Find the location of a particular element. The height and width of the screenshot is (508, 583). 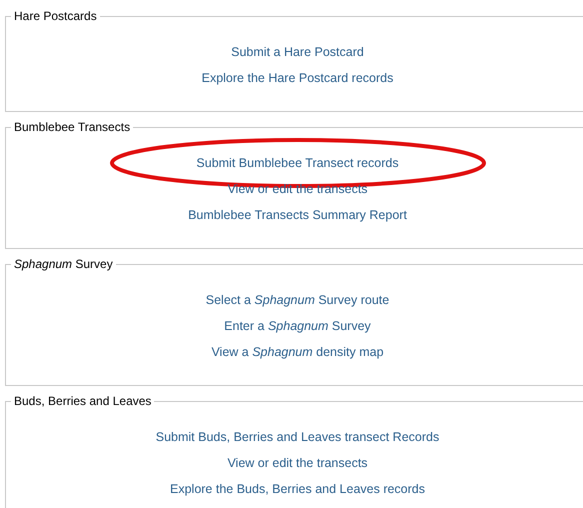

record-link: Select a Sphagnum Survey route is located at coordinates (298, 300).